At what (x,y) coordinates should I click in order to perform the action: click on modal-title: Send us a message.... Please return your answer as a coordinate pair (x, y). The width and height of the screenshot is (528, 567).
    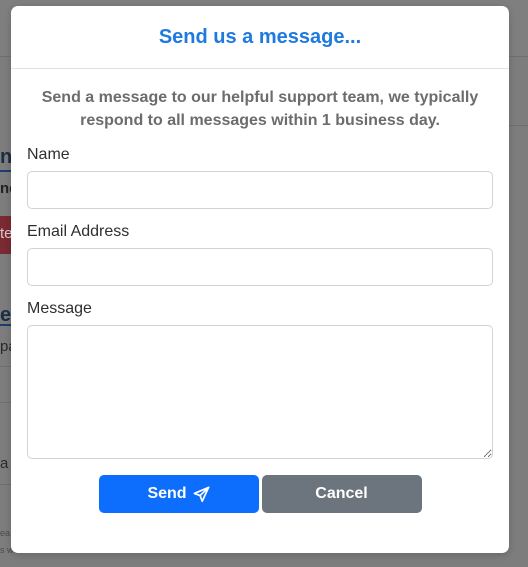
    Looking at the image, I should click on (260, 36).